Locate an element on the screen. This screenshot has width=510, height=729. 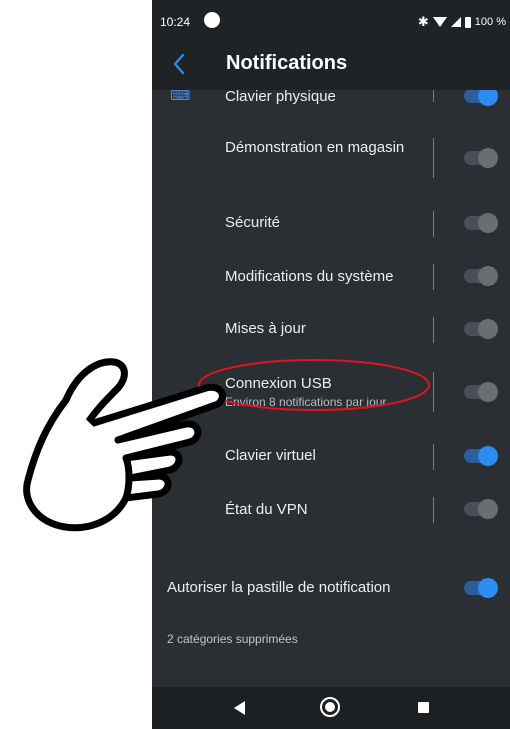
signal-icon is located at coordinates (455, 22).